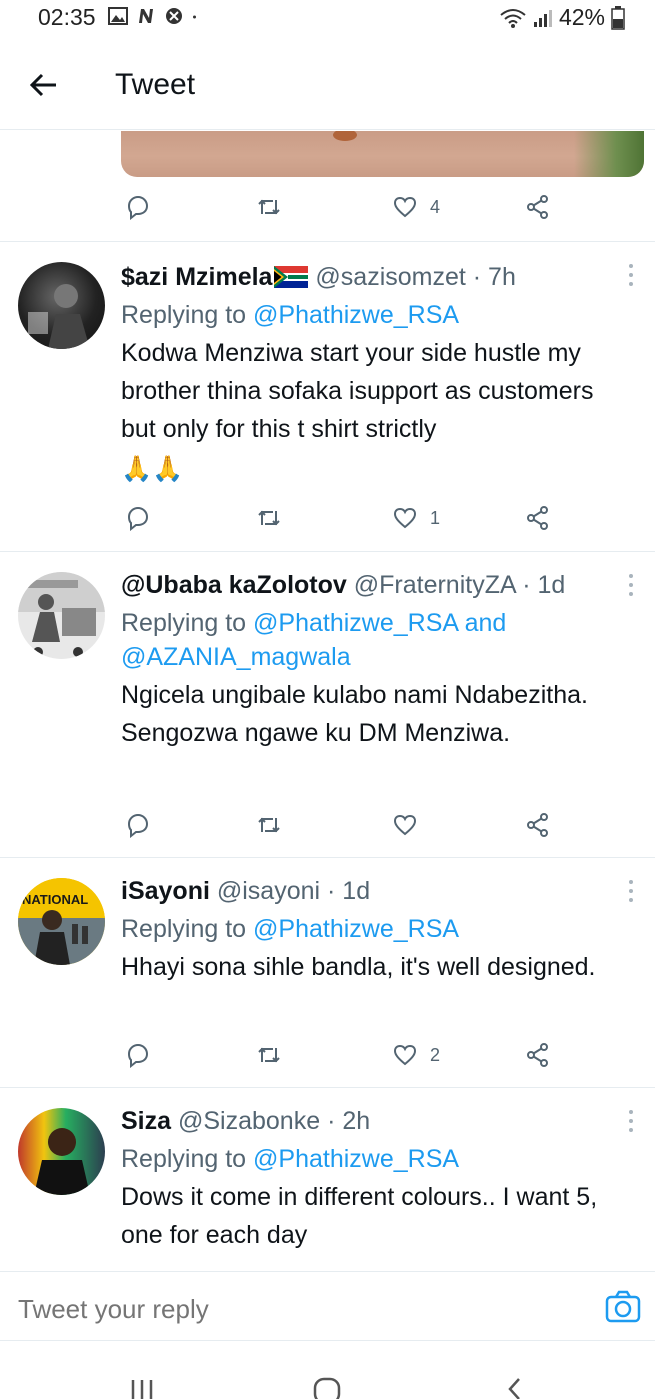 Image resolution: width=655 pixels, height=1399 pixels. I want to click on like-button: 4, so click(416, 207).